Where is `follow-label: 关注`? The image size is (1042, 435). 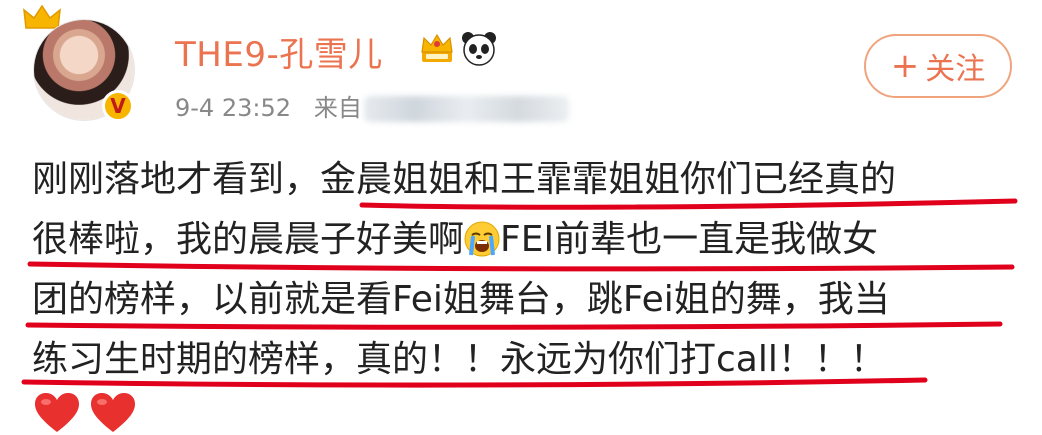
follow-label: 关注 is located at coordinates (955, 69).